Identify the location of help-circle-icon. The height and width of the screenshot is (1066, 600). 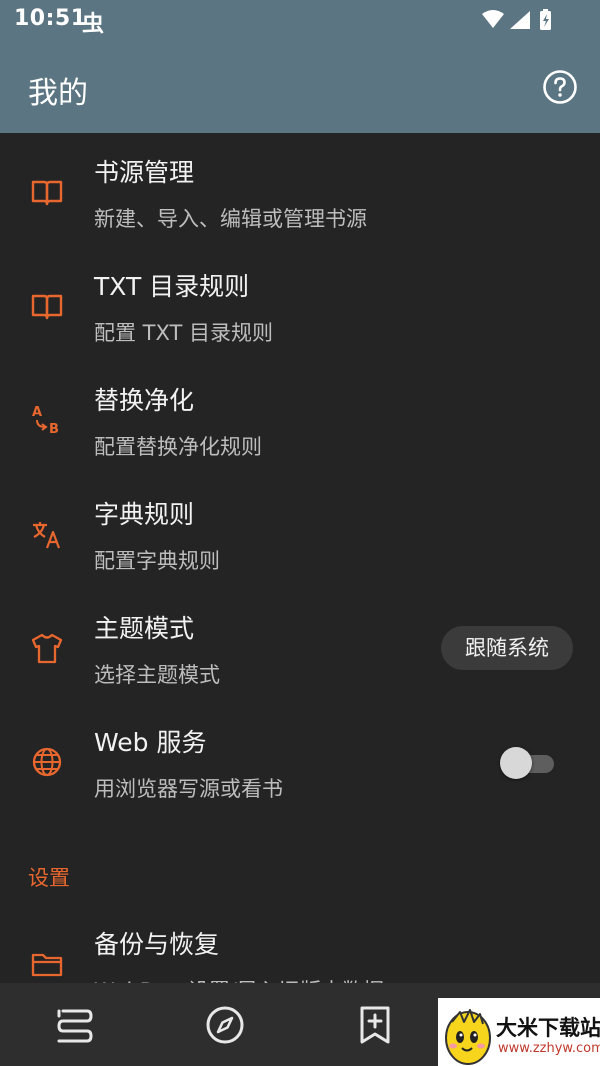
(560, 87).